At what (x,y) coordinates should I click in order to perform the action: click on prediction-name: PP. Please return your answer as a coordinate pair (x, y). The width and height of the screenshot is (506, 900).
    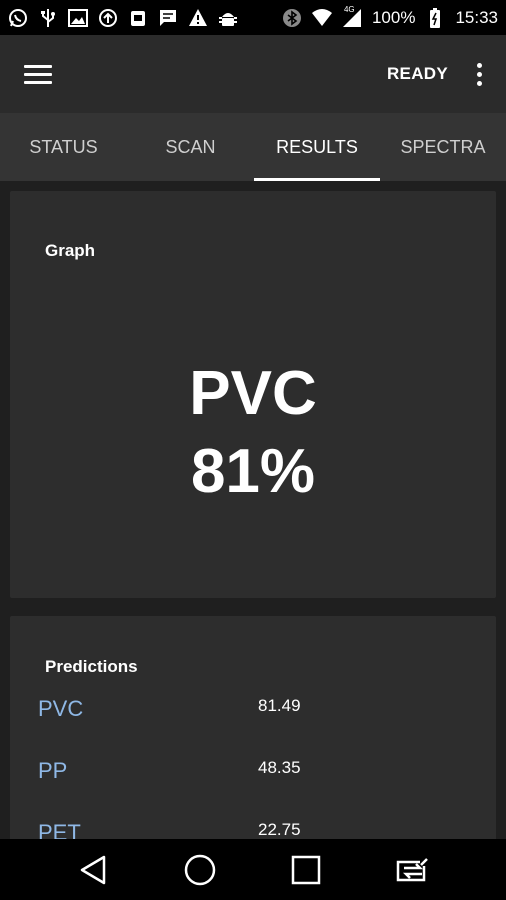
    Looking at the image, I should click on (52, 771).